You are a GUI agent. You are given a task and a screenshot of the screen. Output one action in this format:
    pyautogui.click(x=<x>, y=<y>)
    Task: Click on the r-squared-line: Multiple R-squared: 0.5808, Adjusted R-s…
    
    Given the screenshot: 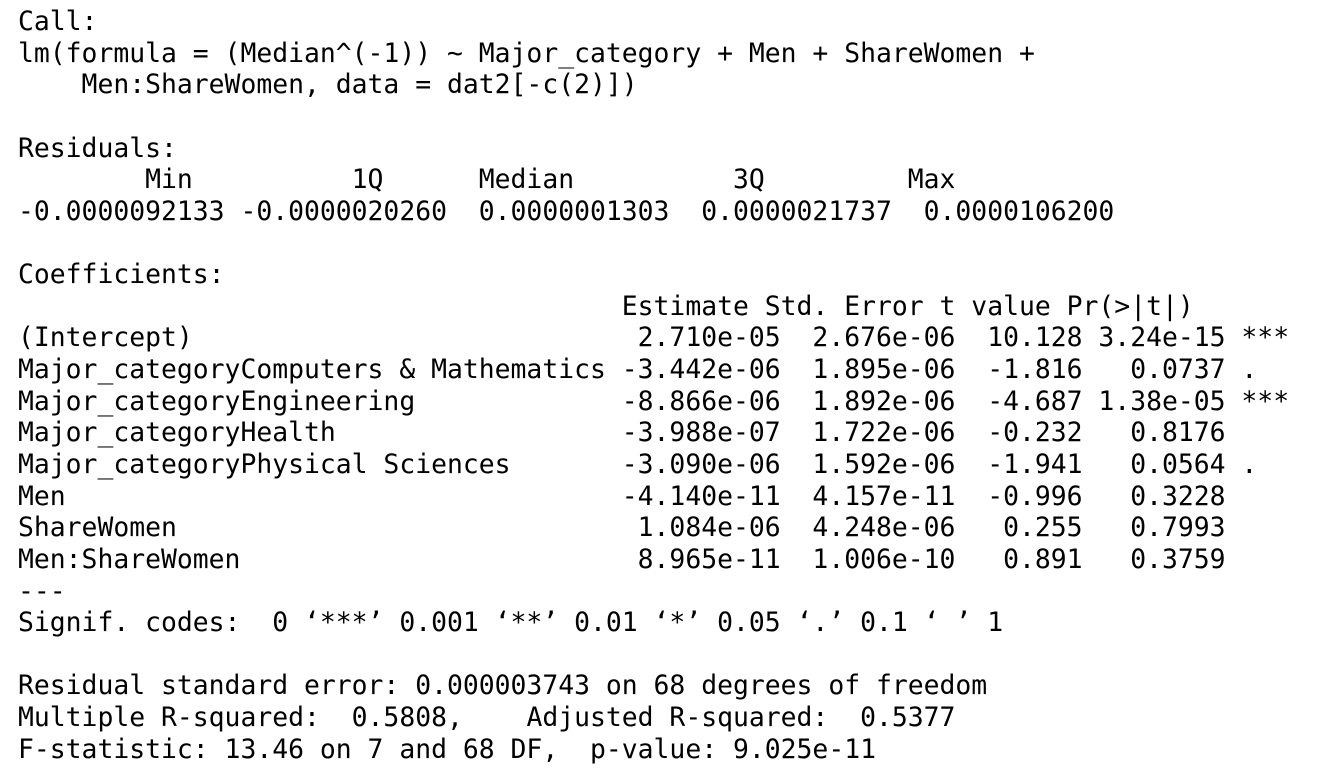 What is the action you would take?
    pyautogui.click(x=495, y=718)
    